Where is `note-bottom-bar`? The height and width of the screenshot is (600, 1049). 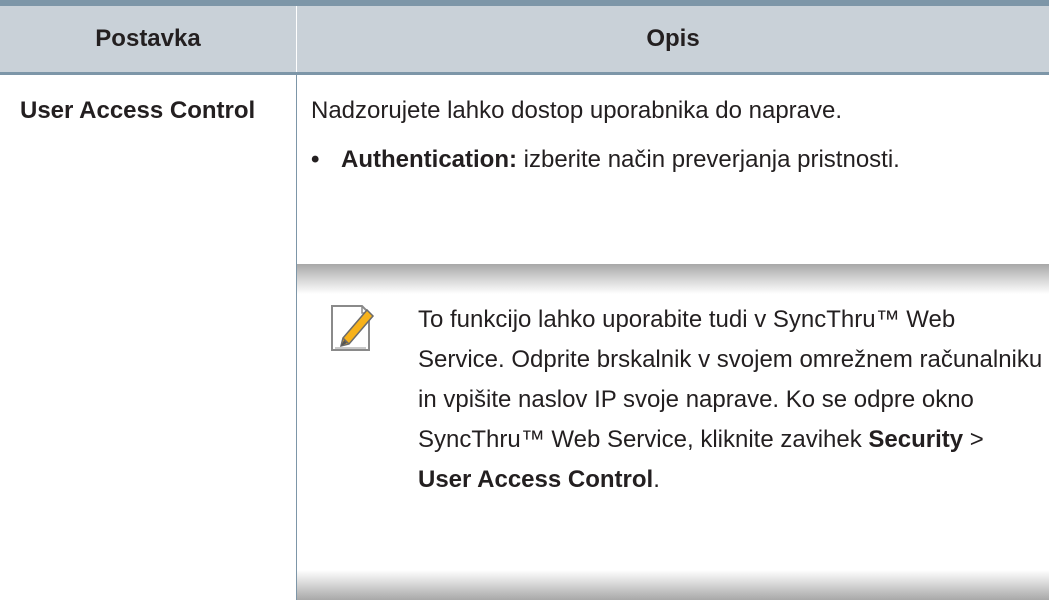 note-bottom-bar is located at coordinates (673, 585).